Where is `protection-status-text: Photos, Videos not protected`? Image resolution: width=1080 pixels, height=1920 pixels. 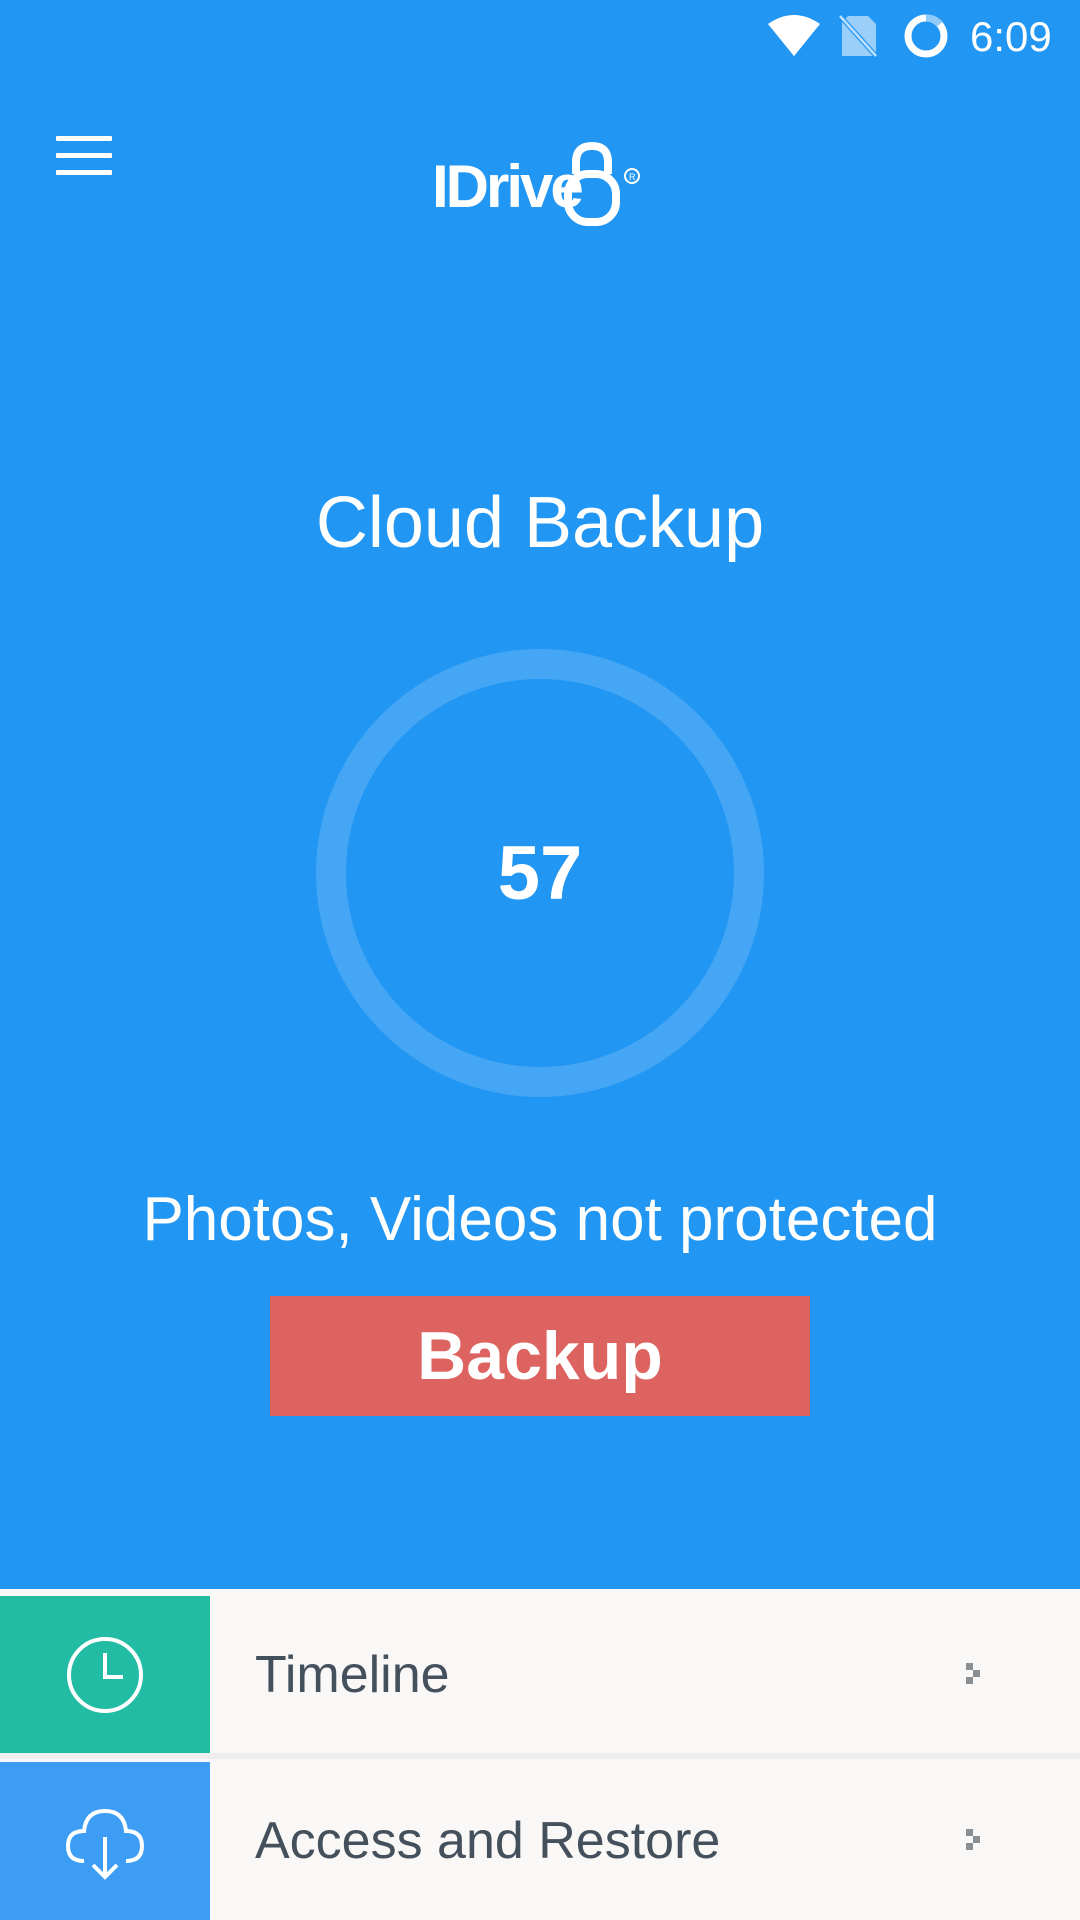 protection-status-text: Photos, Videos not protected is located at coordinates (540, 1219).